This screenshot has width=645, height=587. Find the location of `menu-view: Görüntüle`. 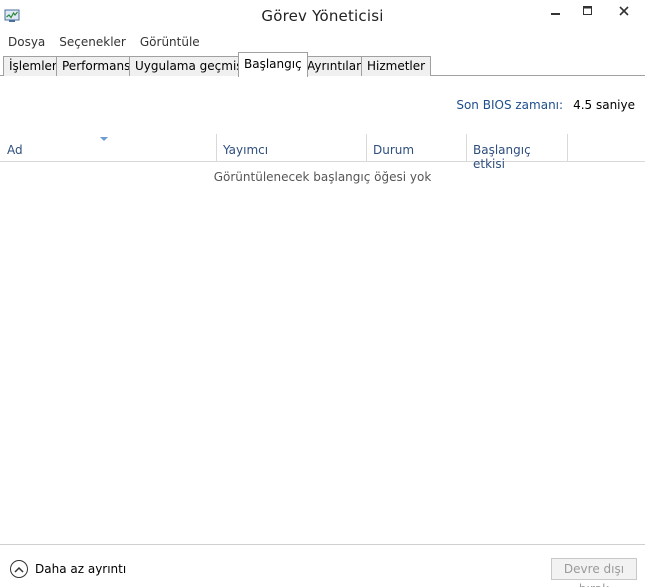

menu-view: Görüntüle is located at coordinates (170, 42).